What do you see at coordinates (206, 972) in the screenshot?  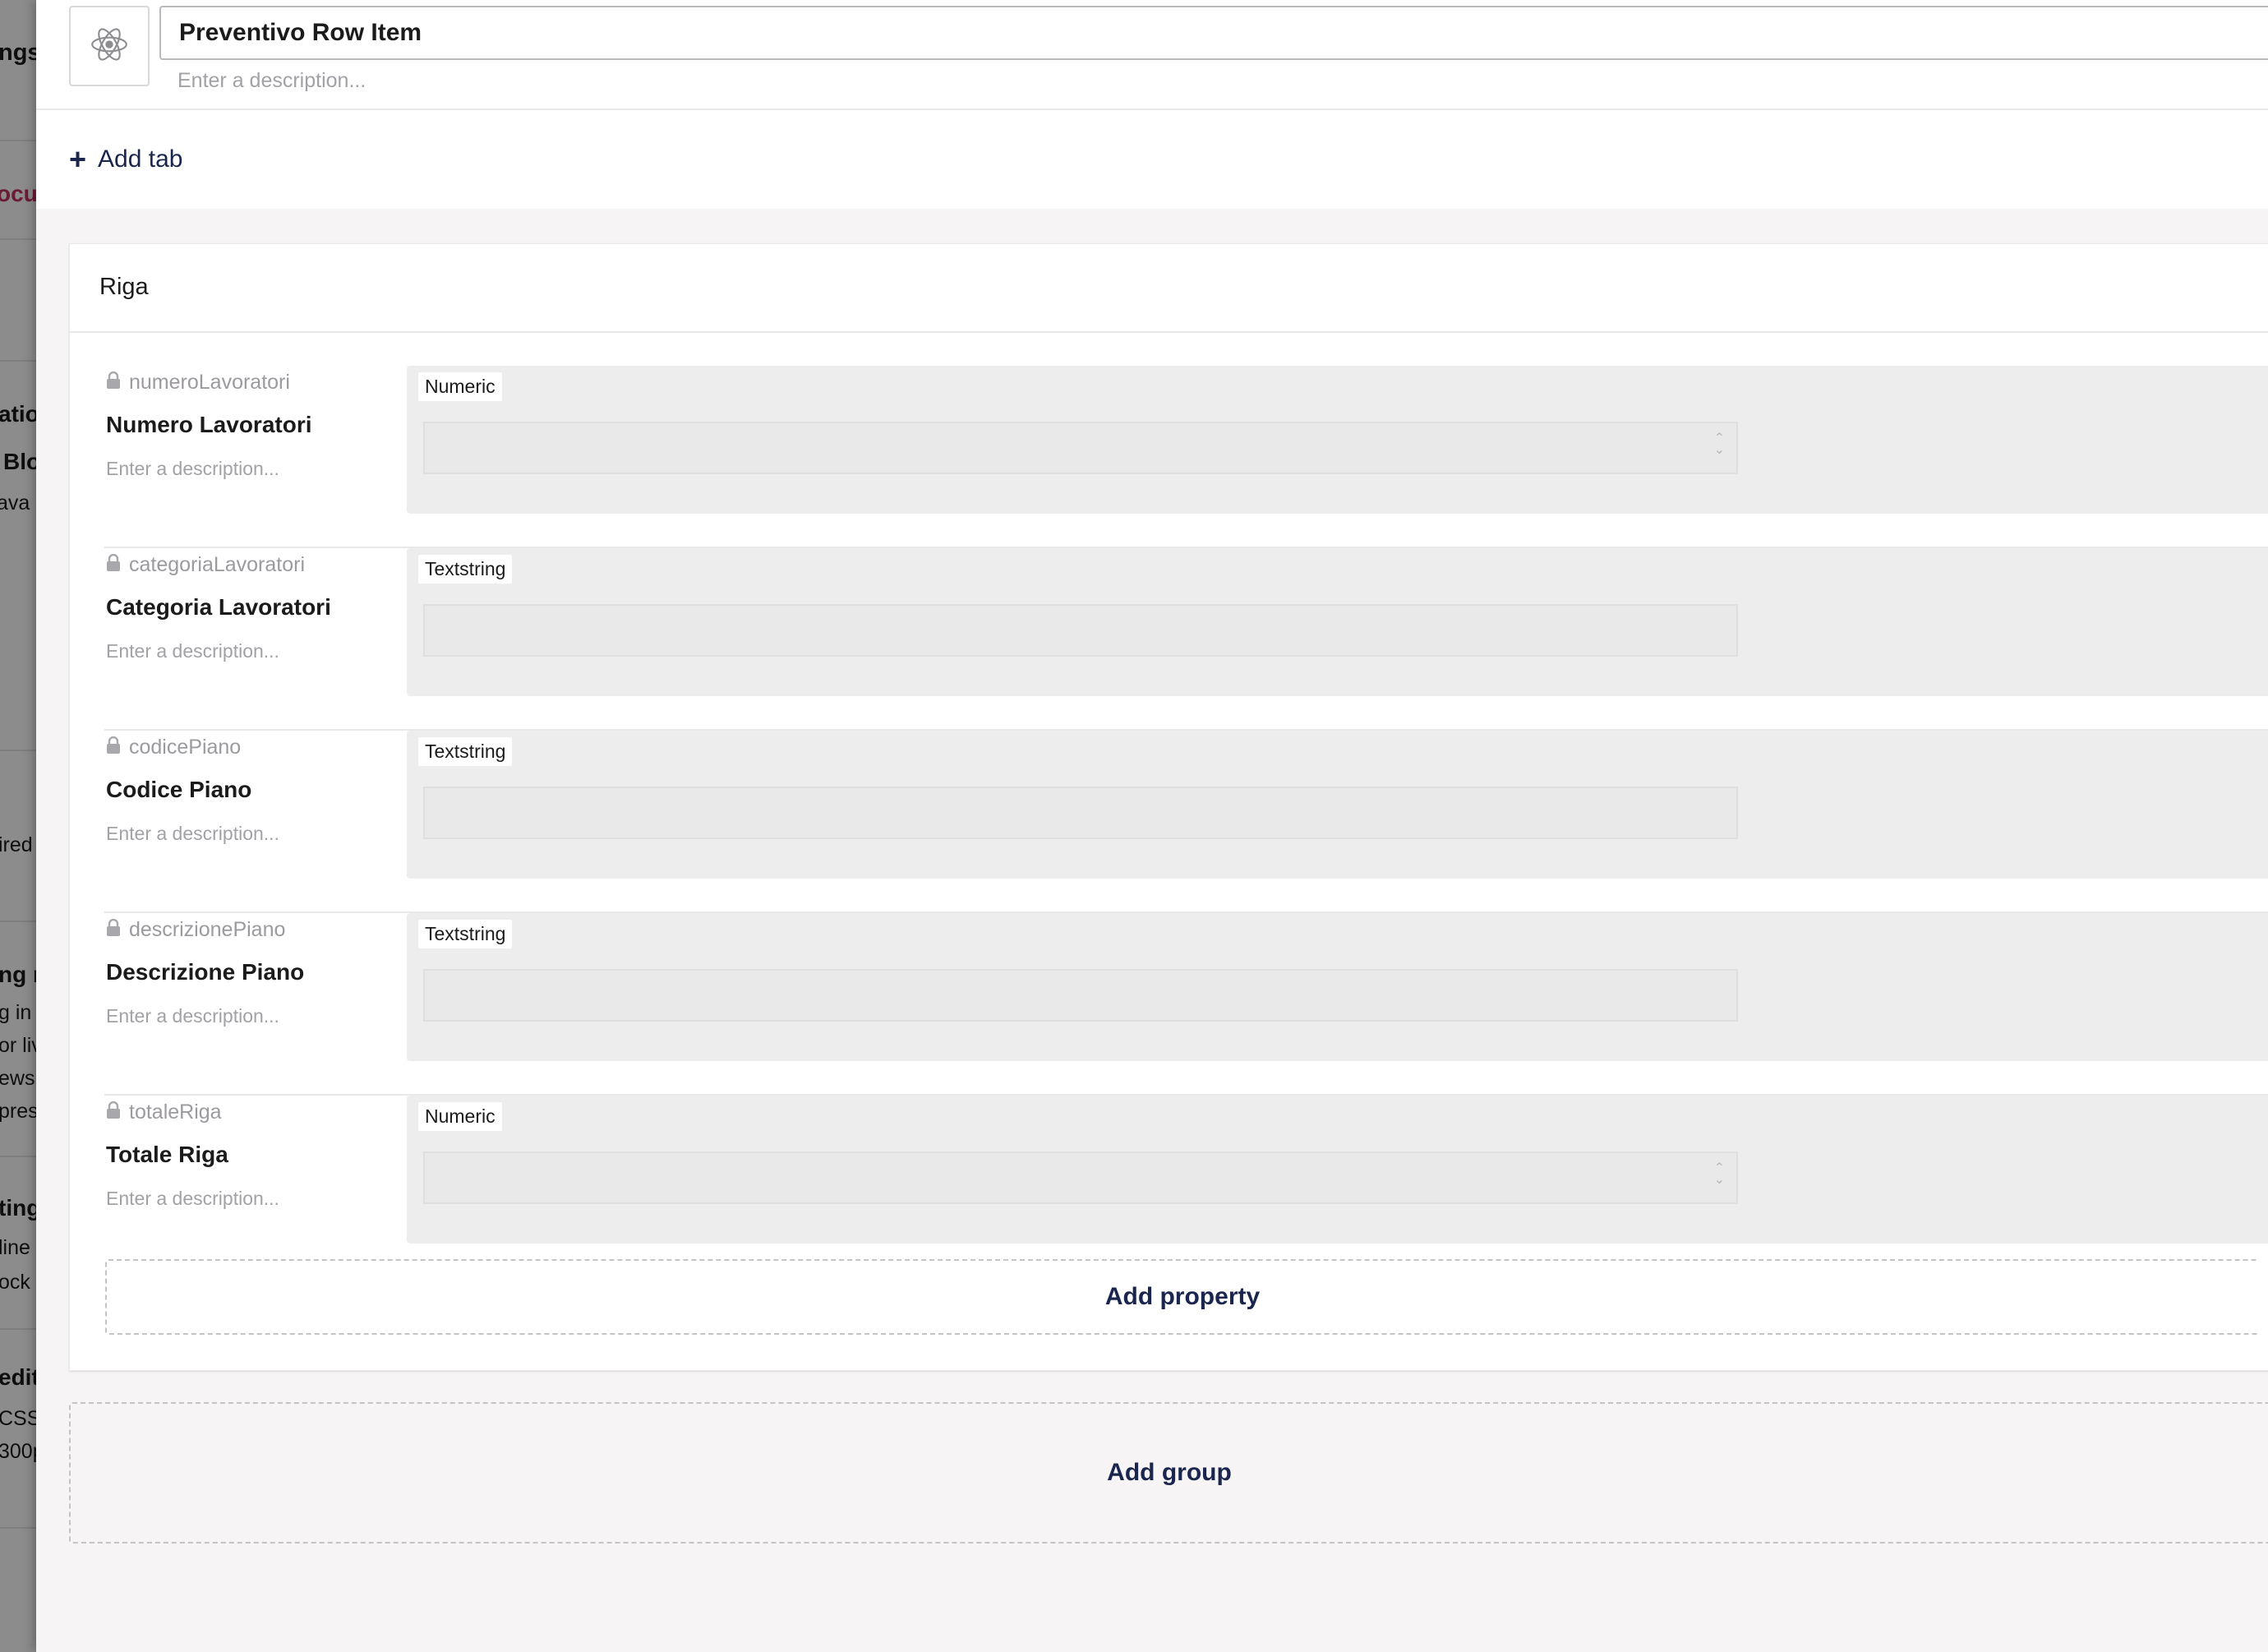 I see `property-label: Descrizione Piano` at bounding box center [206, 972].